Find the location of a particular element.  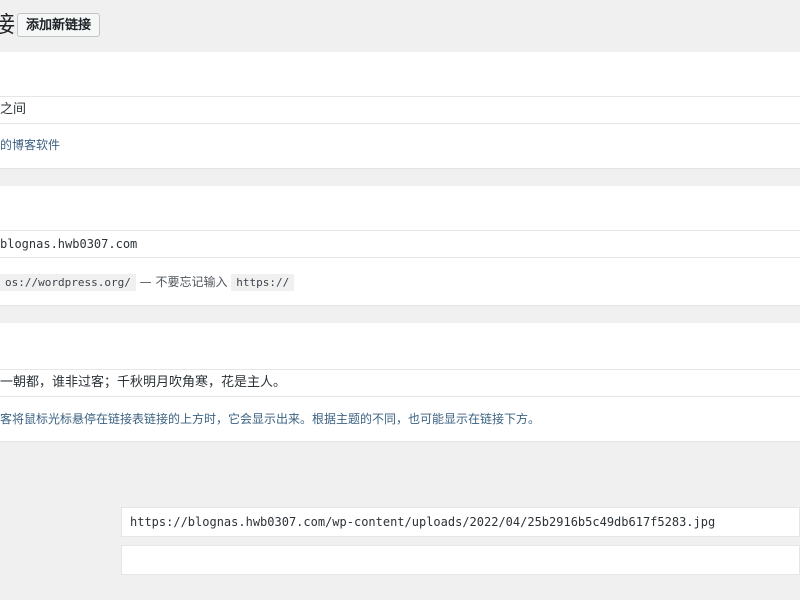

https-code: https:// is located at coordinates (263, 282).